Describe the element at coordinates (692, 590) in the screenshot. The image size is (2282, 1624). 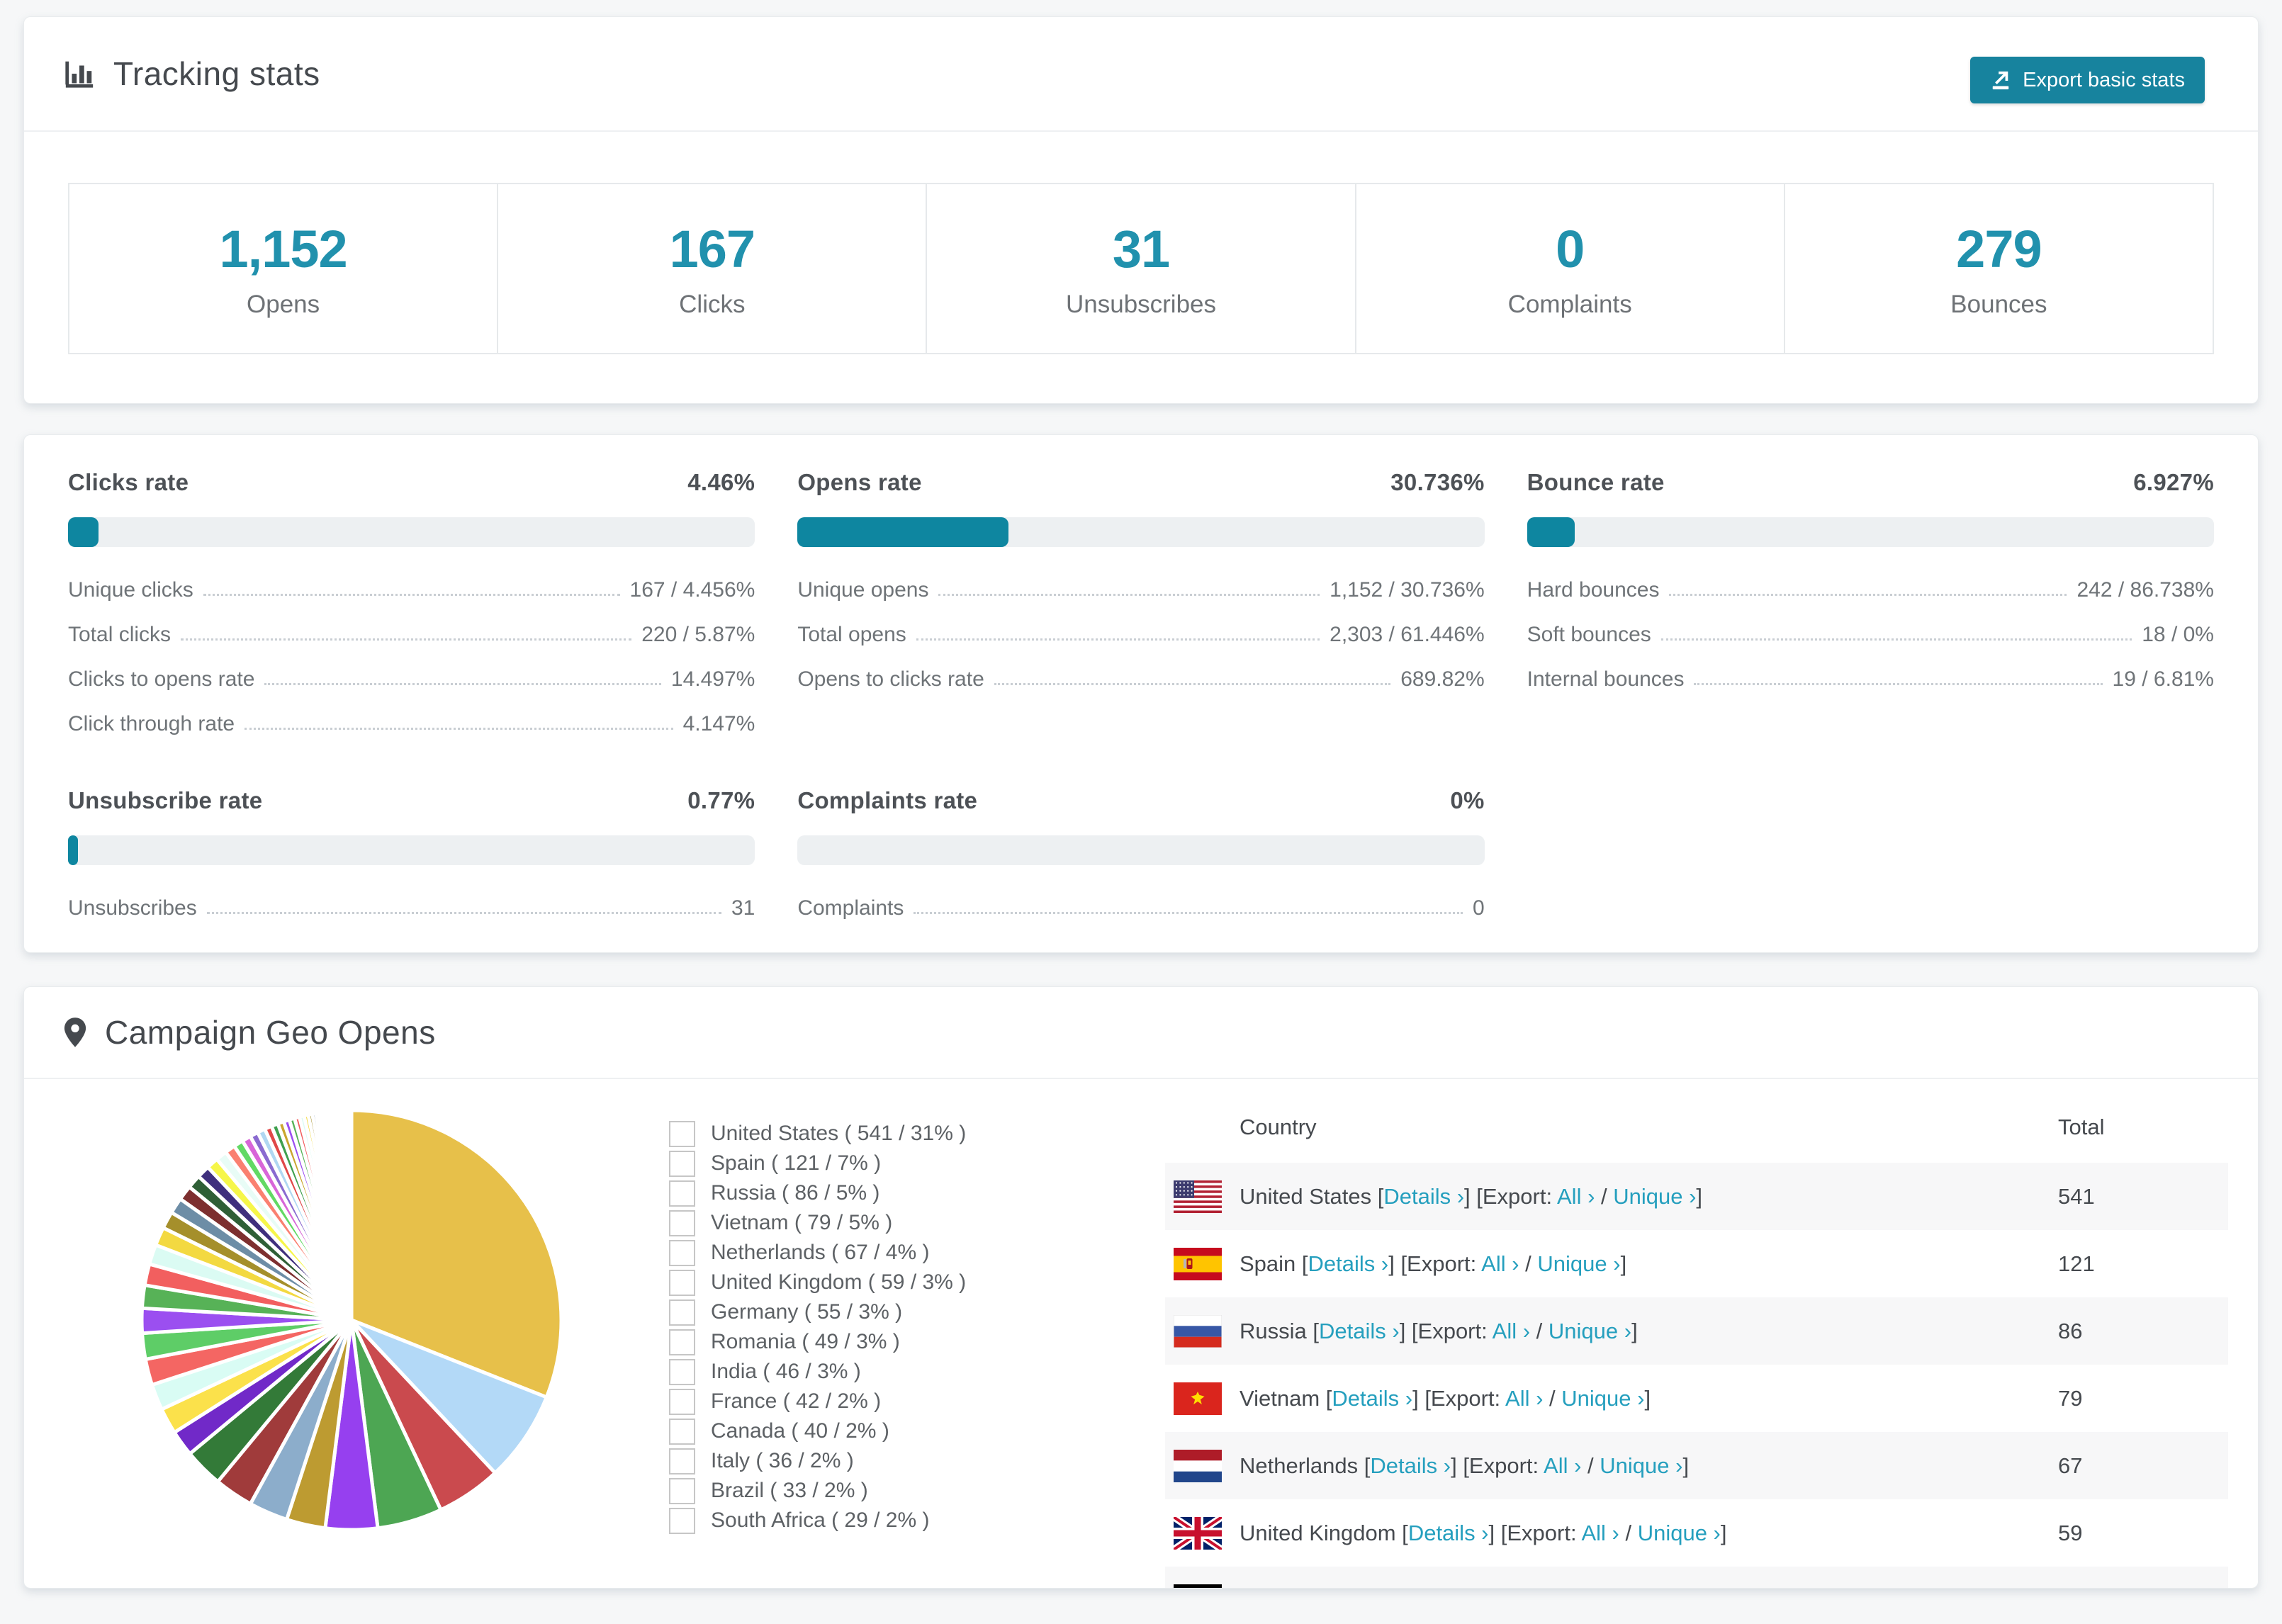
I see `detail-value: 167 / 4.456%` at that location.